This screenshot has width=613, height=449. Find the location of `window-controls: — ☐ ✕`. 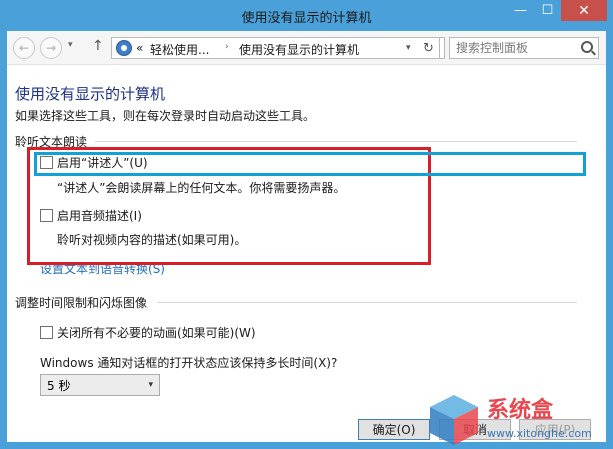

window-controls: — ☐ ✕ is located at coordinates (557, 10).